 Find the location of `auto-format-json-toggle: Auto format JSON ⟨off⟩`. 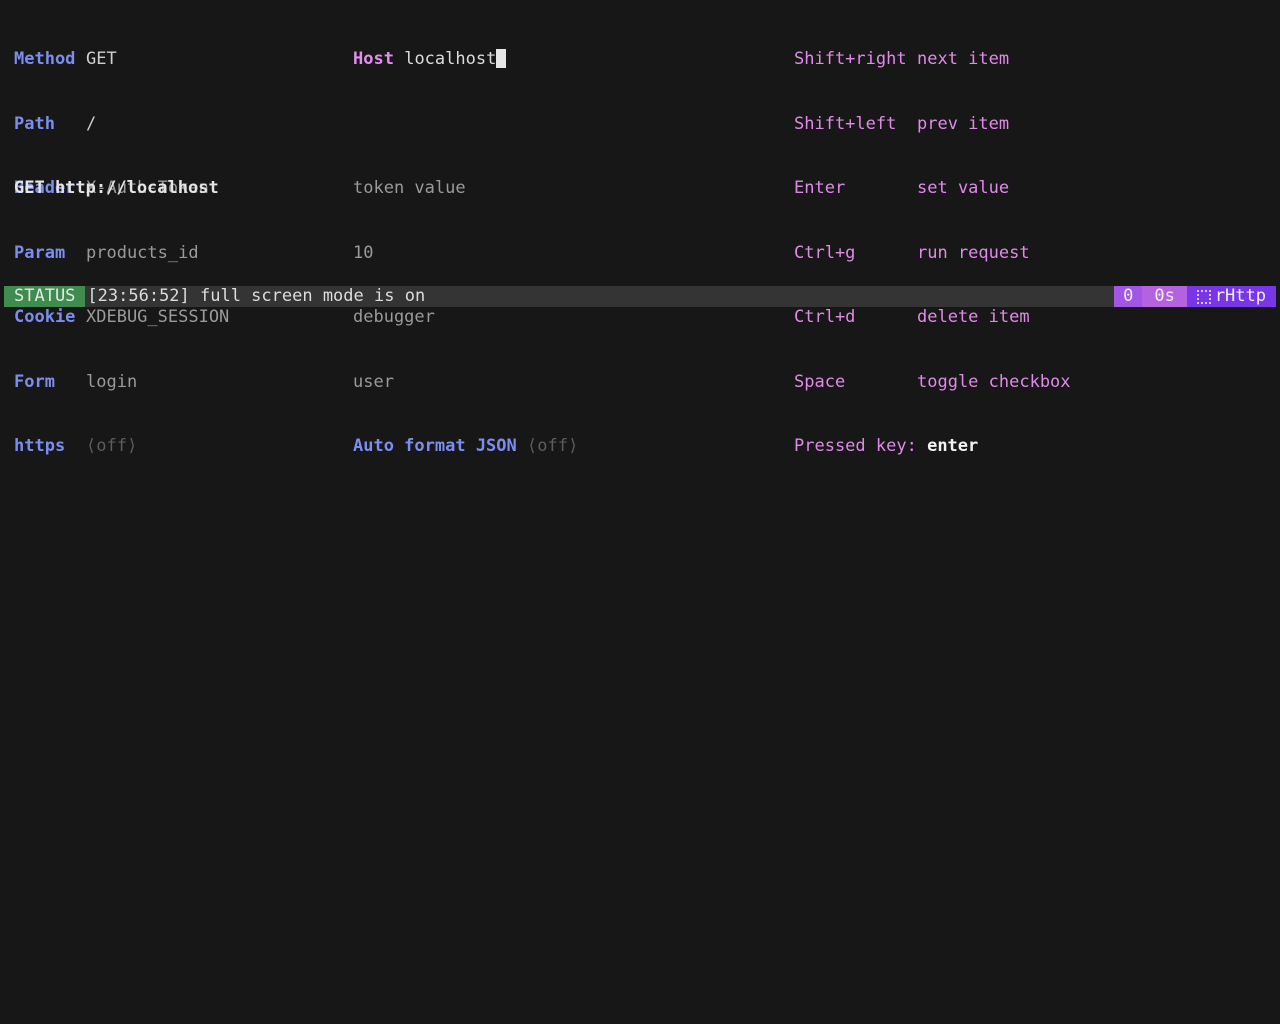

auto-format-json-toggle: Auto format JSON ⟨off⟩ is located at coordinates (465, 447).